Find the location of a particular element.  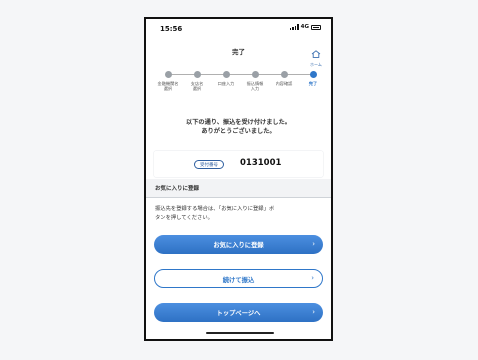

add-favorite-label: お気に入りに登録 is located at coordinates (238, 245).